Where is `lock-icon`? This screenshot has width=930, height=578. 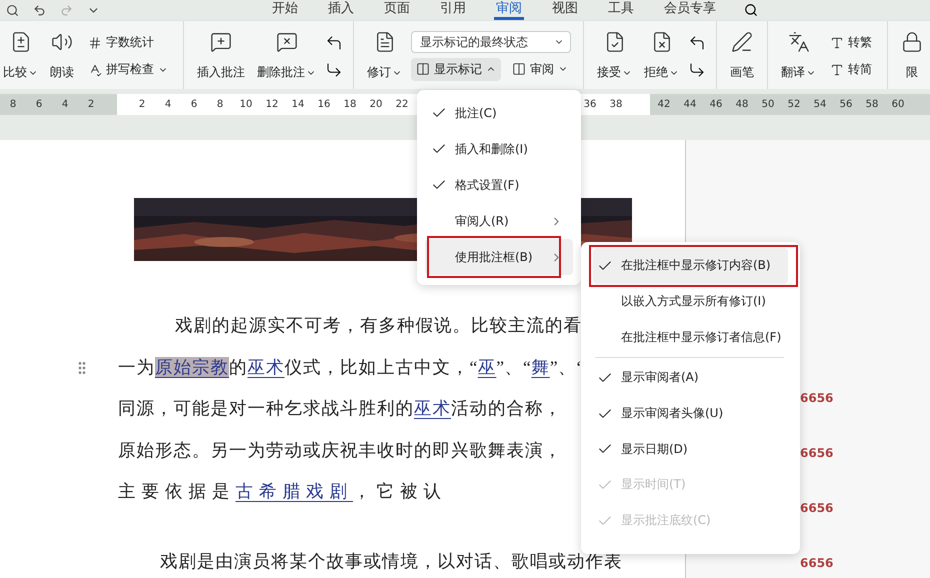
lock-icon is located at coordinates (912, 42).